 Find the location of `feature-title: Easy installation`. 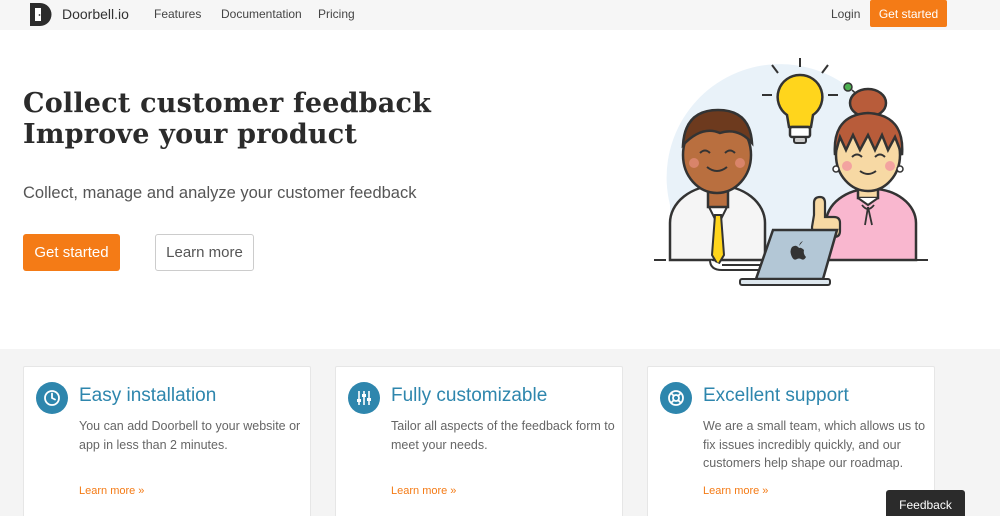

feature-title: Easy installation is located at coordinates (148, 395).